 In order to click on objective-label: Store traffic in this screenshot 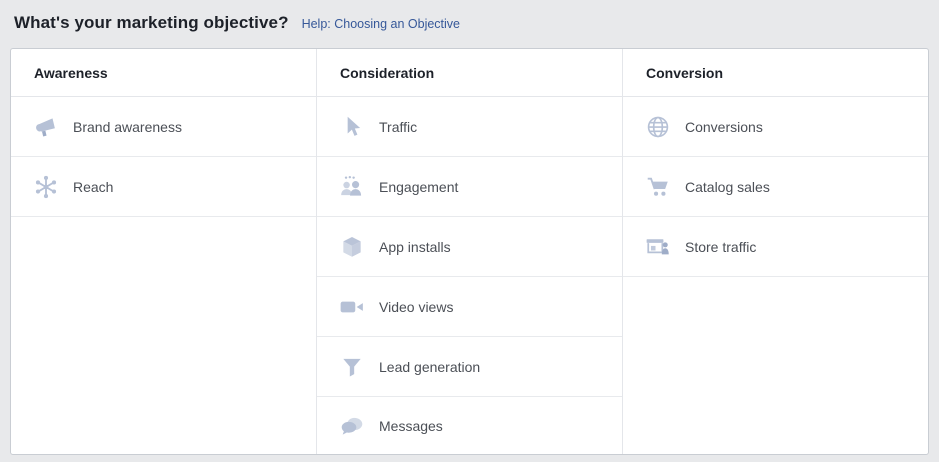, I will do `click(721, 246)`.